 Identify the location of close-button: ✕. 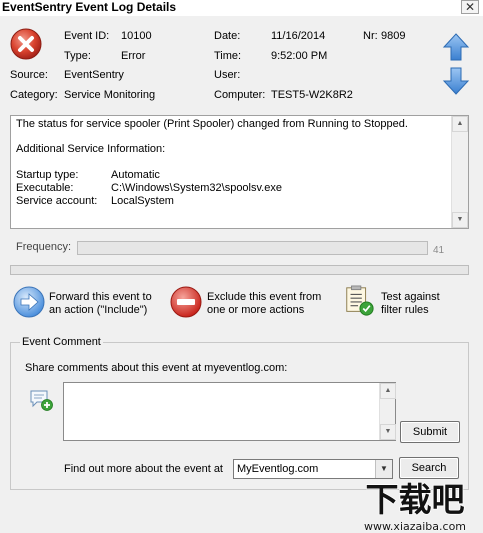
(470, 7).